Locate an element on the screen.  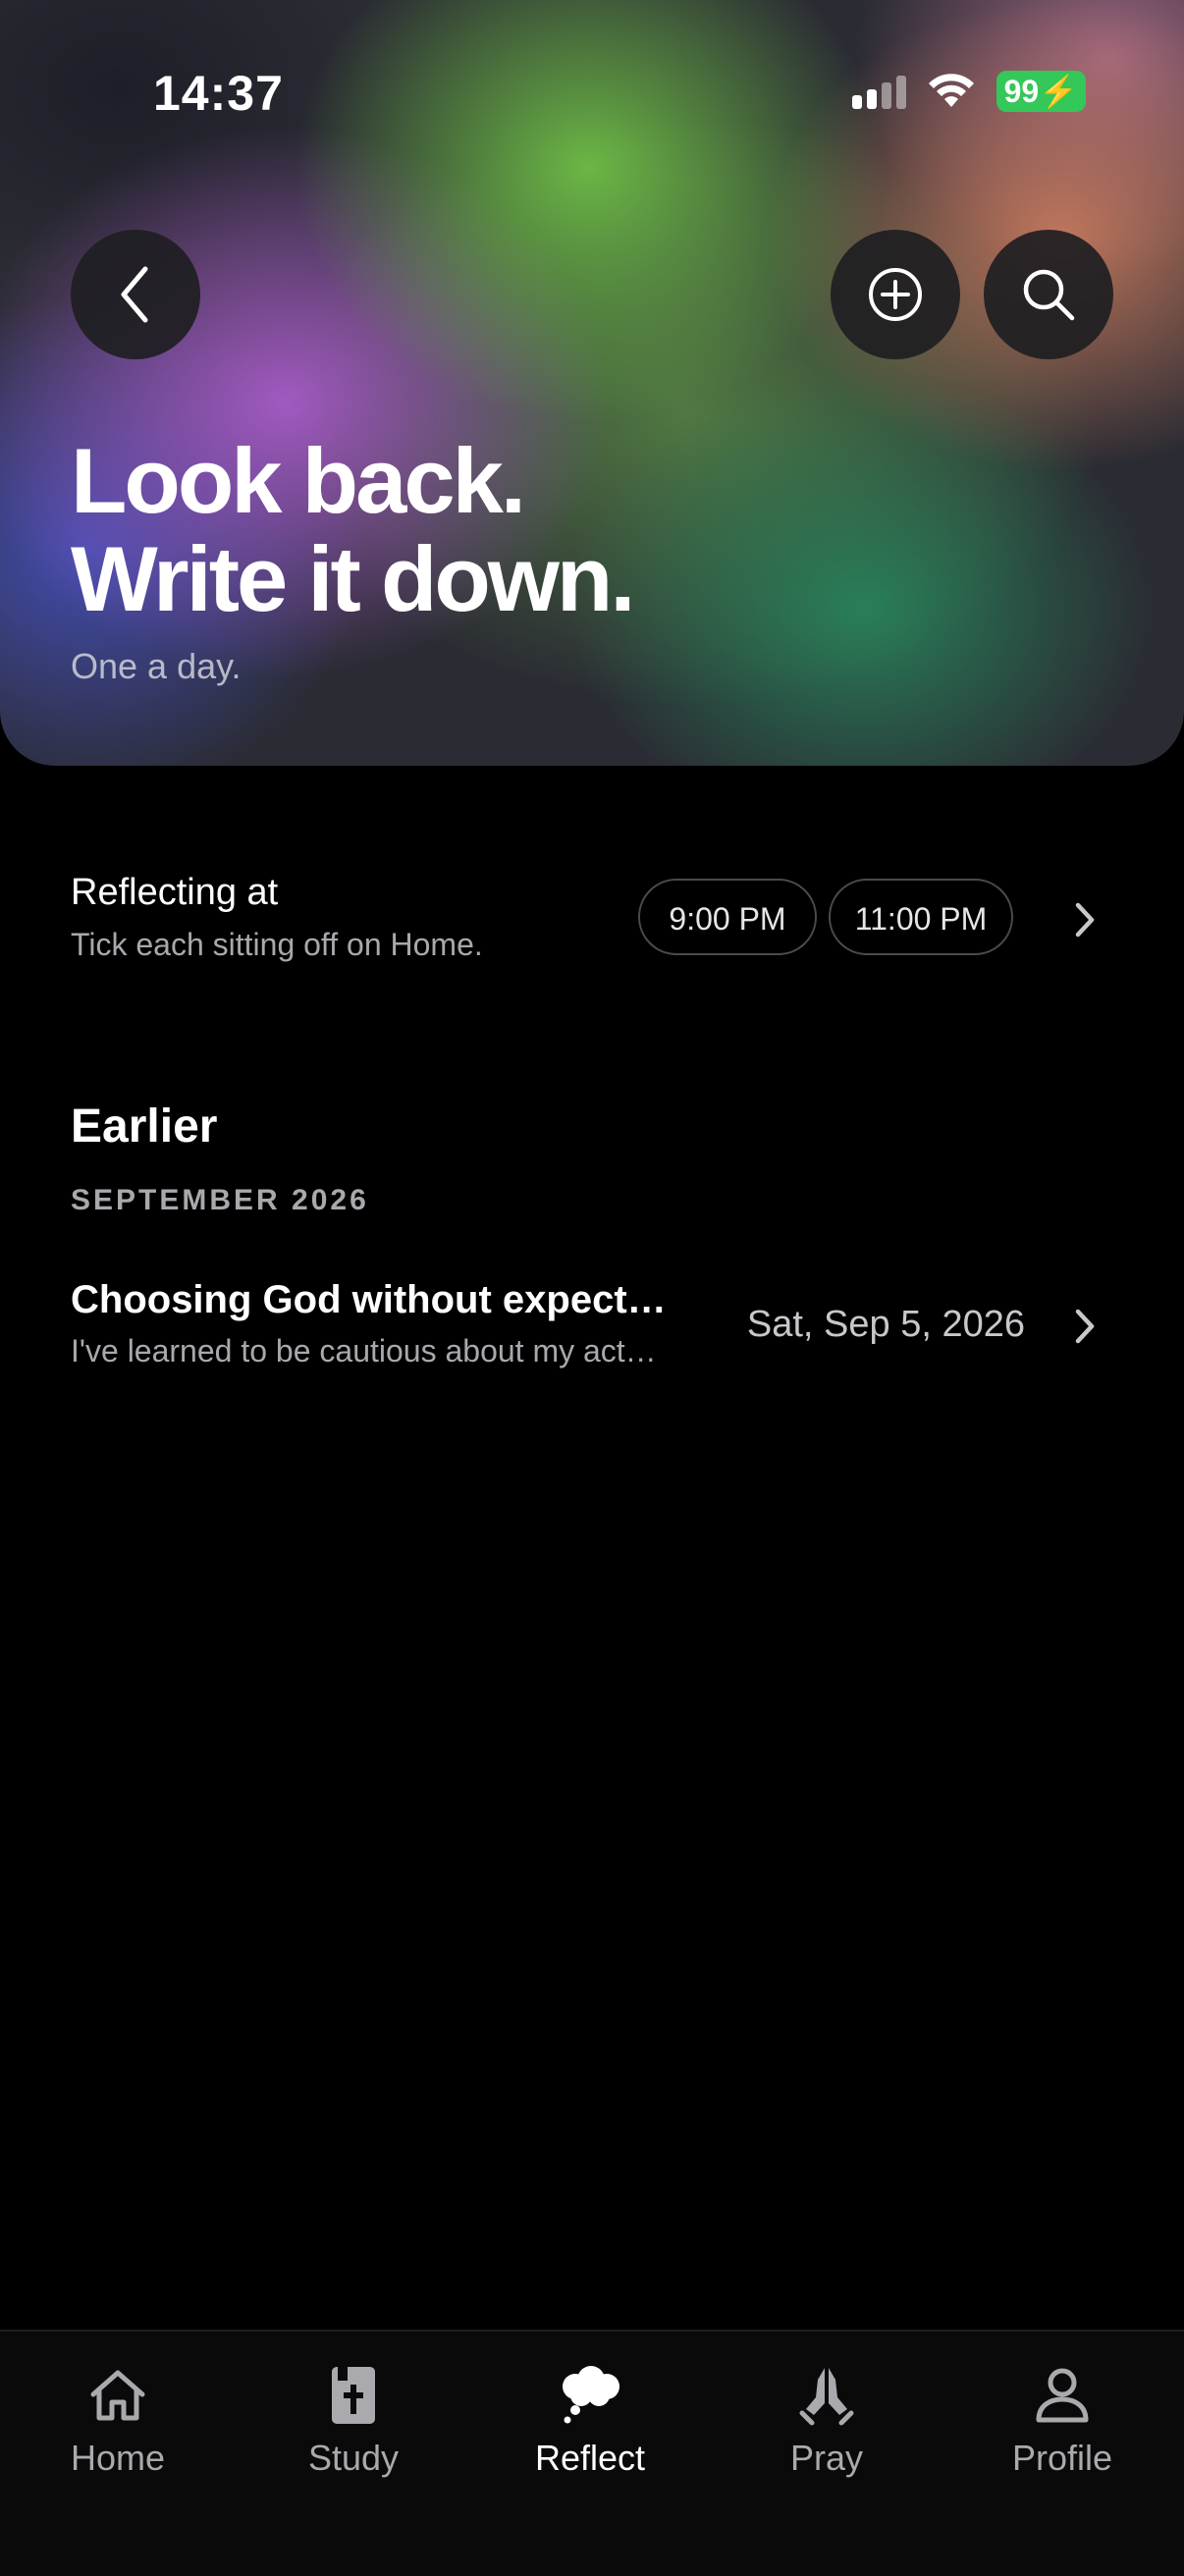
tab-home: Home is located at coordinates (118, 2420).